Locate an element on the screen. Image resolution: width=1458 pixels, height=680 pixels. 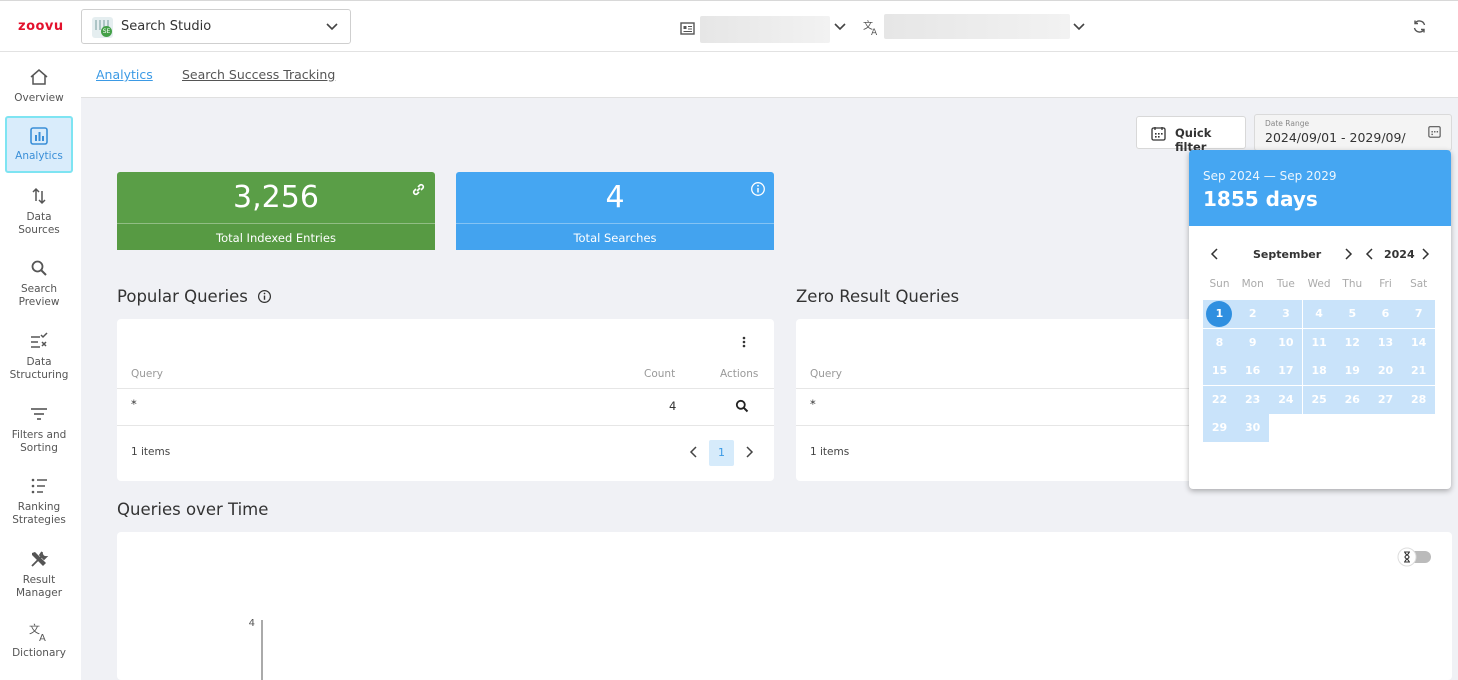
calendar-day: 19 is located at coordinates (1352, 371).